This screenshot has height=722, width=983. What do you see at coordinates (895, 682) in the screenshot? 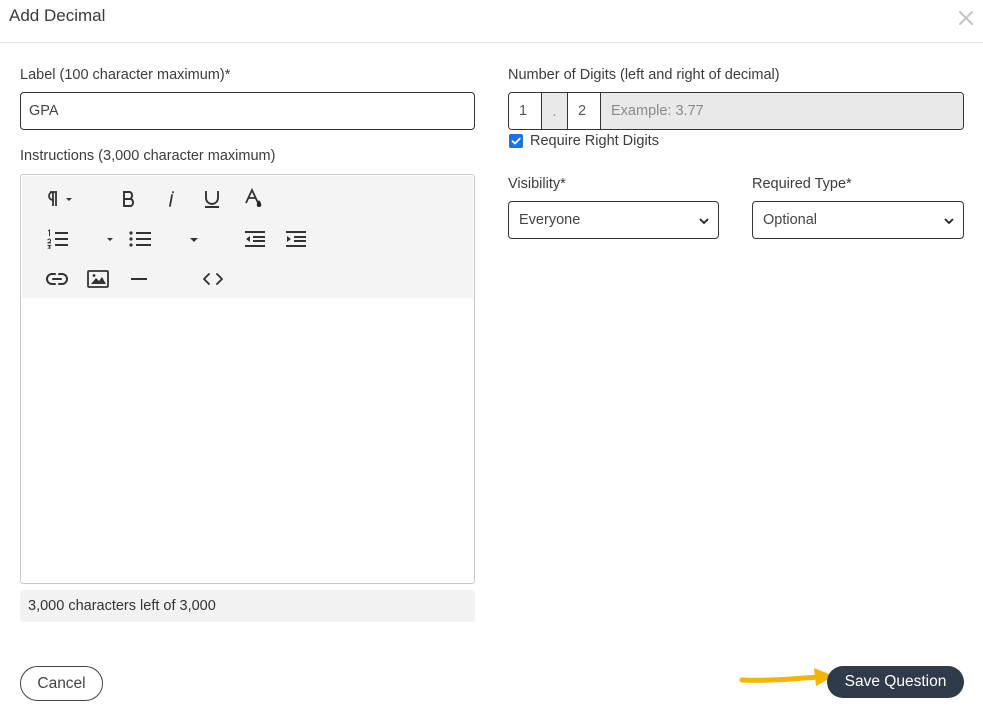
I see `save-question-button: Save Question` at bounding box center [895, 682].